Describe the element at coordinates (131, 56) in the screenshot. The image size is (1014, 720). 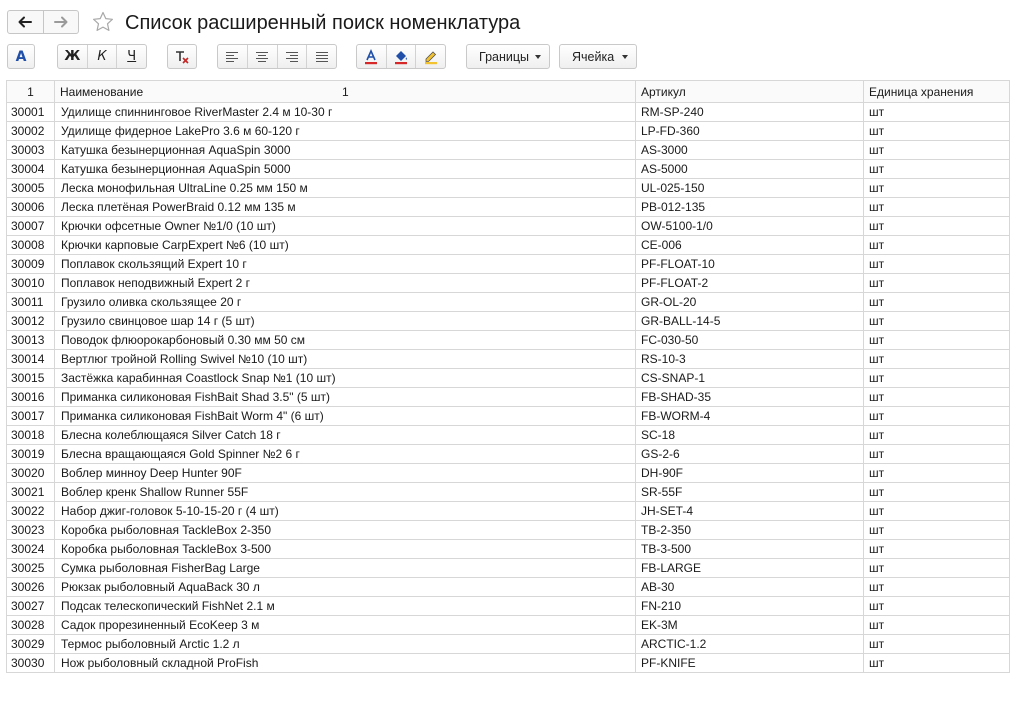
I see `underline-button: Ч` at that location.